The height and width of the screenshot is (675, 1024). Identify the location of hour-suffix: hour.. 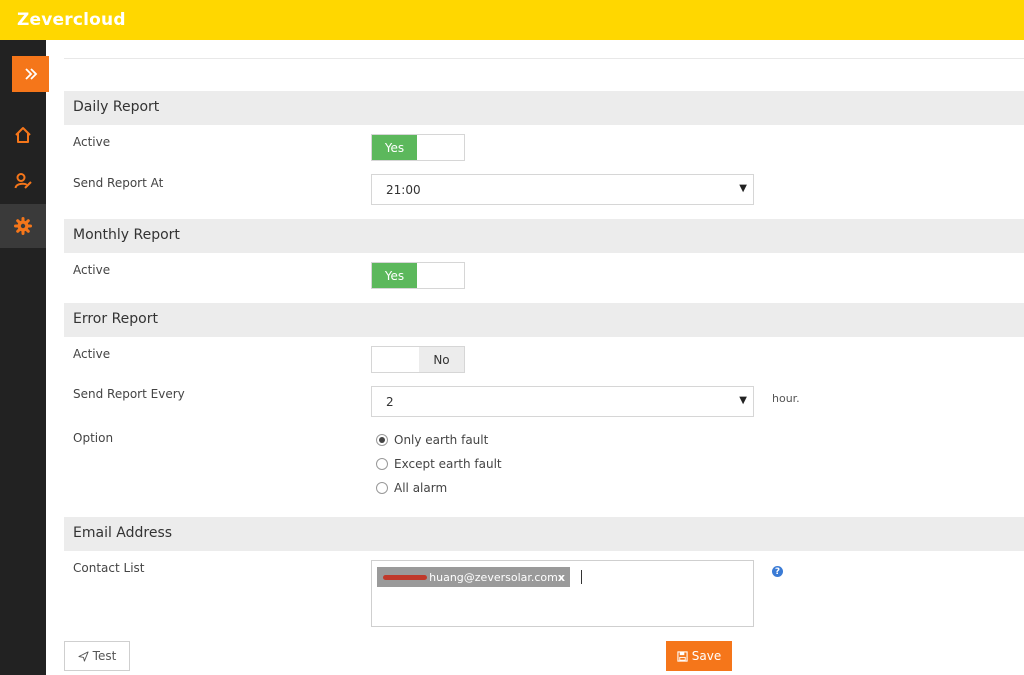
(786, 398).